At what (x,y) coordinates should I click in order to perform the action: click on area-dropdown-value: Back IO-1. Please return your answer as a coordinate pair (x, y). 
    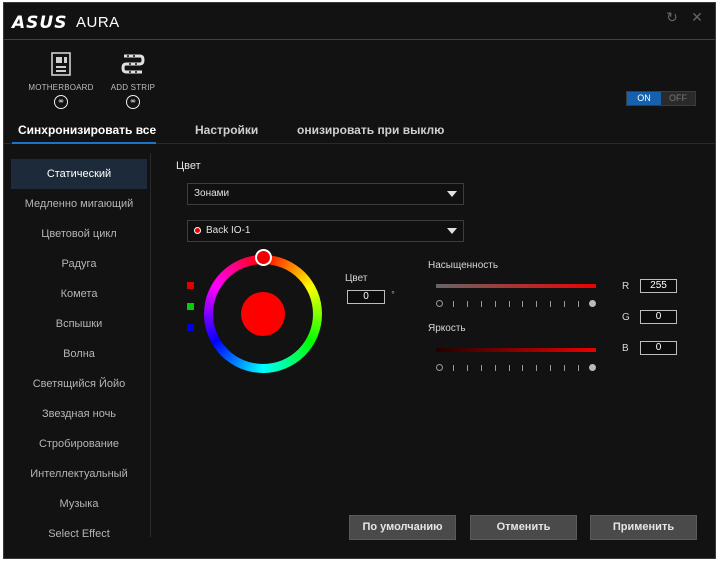
    Looking at the image, I should click on (228, 230).